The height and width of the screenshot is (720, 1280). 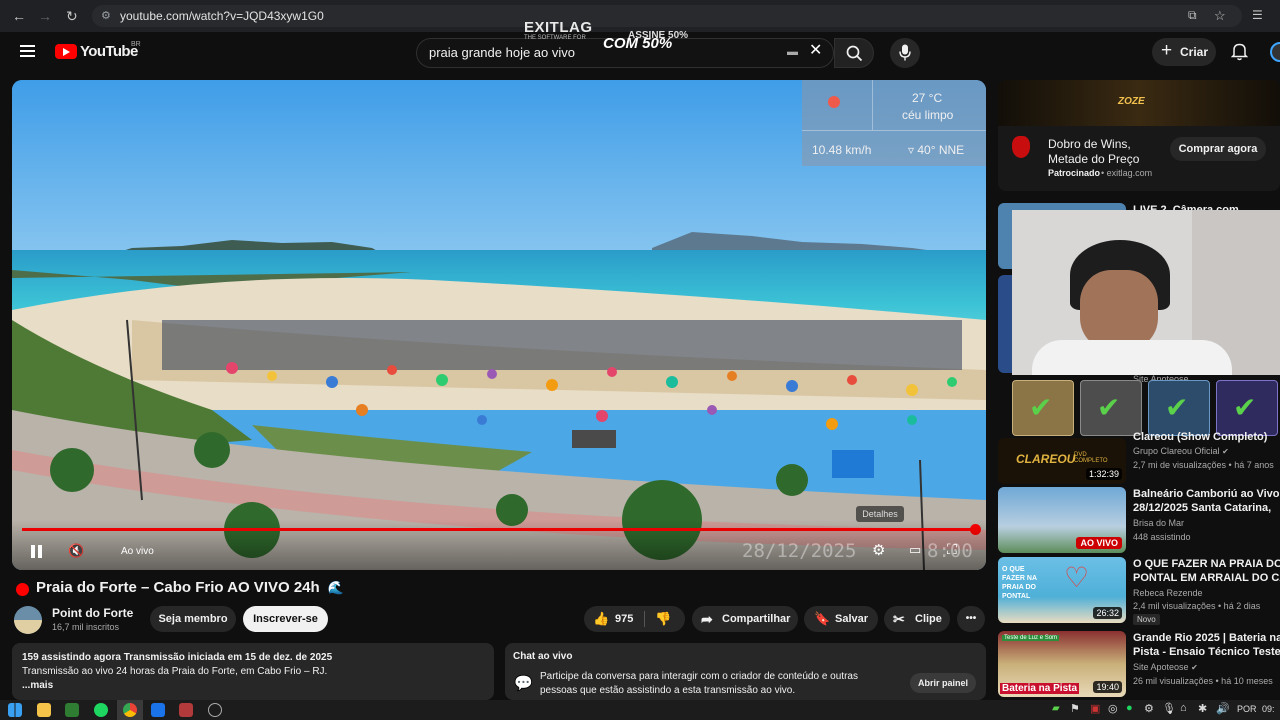 I want to click on bookmark-icon: 🔖, so click(x=822, y=618).